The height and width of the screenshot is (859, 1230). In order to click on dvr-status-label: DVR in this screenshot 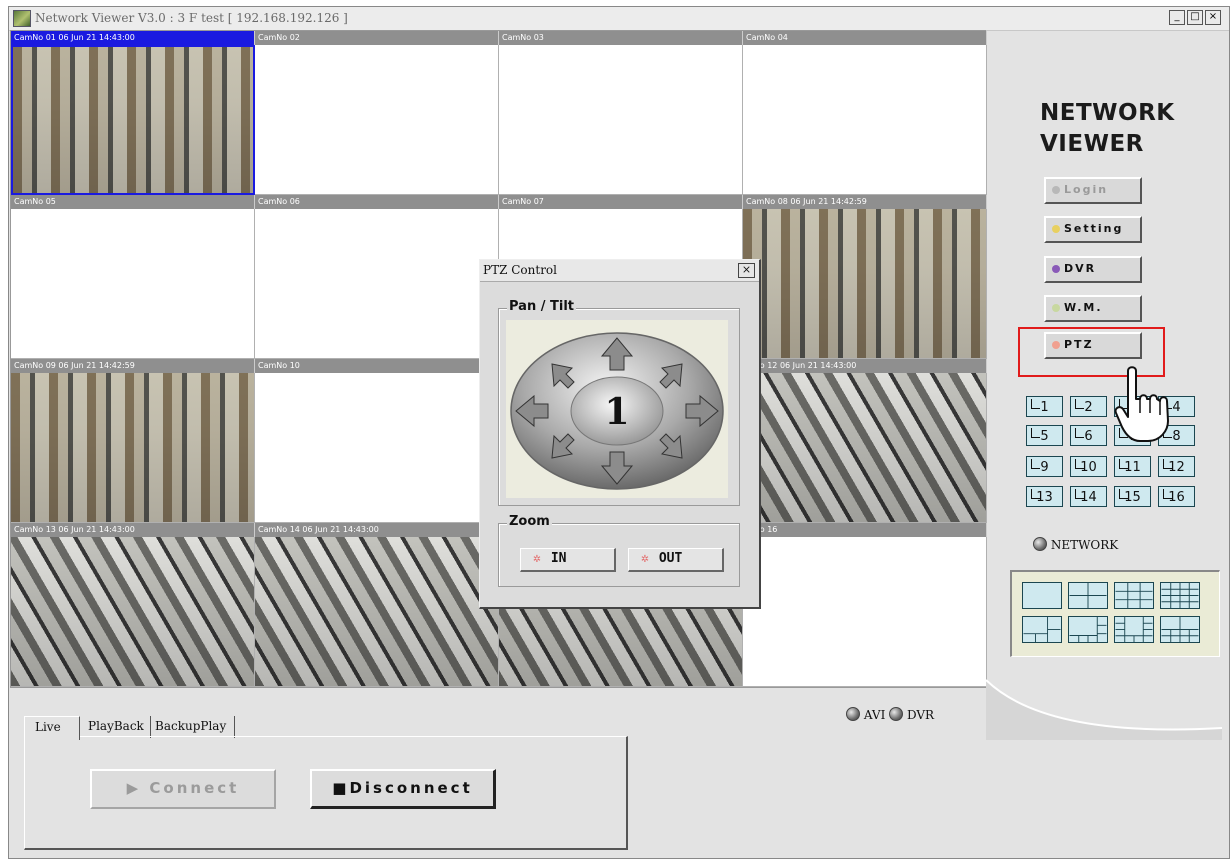, I will do `click(920, 715)`.